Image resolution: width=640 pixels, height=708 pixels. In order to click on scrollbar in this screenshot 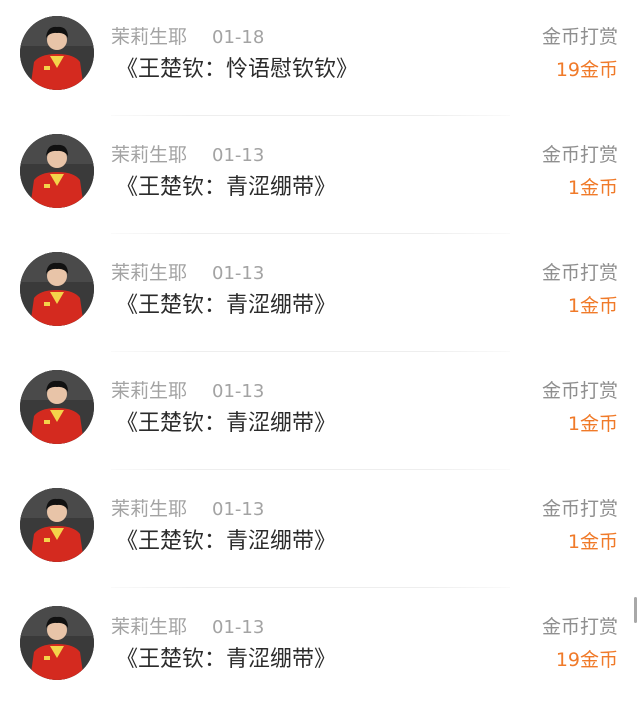, I will do `click(635, 610)`.